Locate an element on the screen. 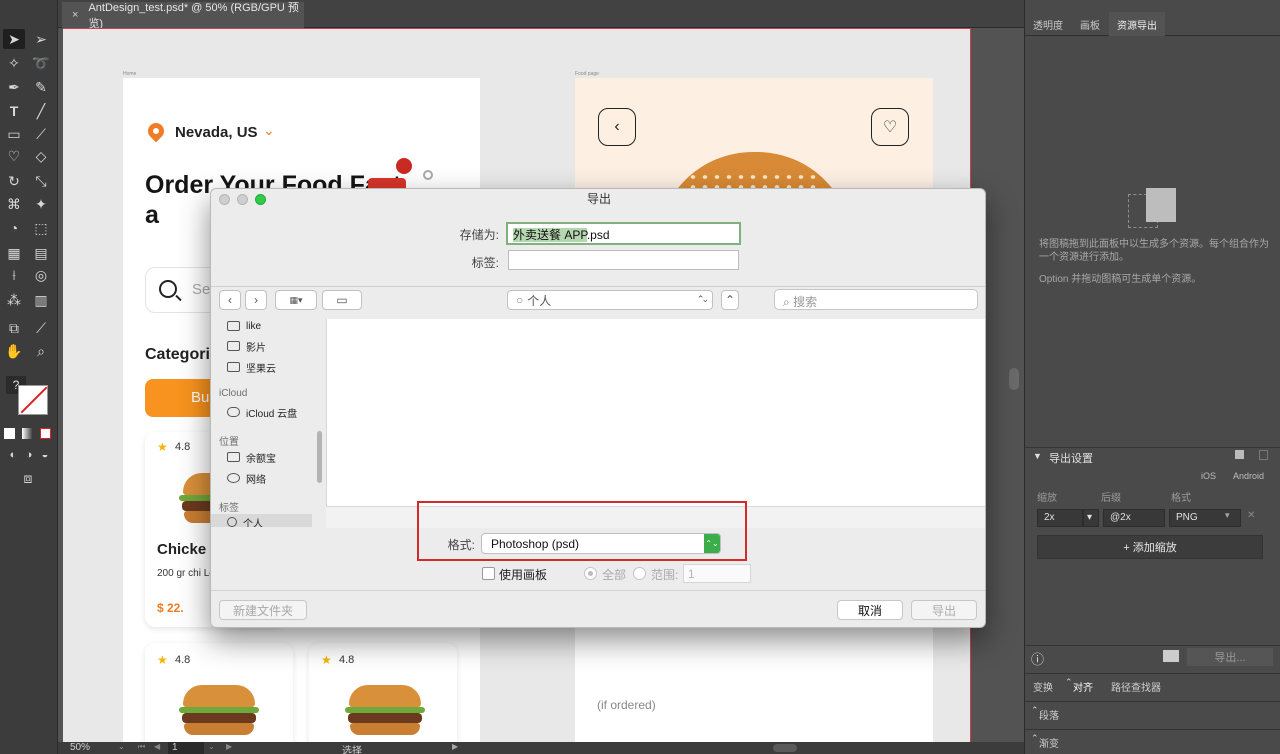 The width and height of the screenshot is (1280, 754). range-input: 1 is located at coordinates (717, 573).